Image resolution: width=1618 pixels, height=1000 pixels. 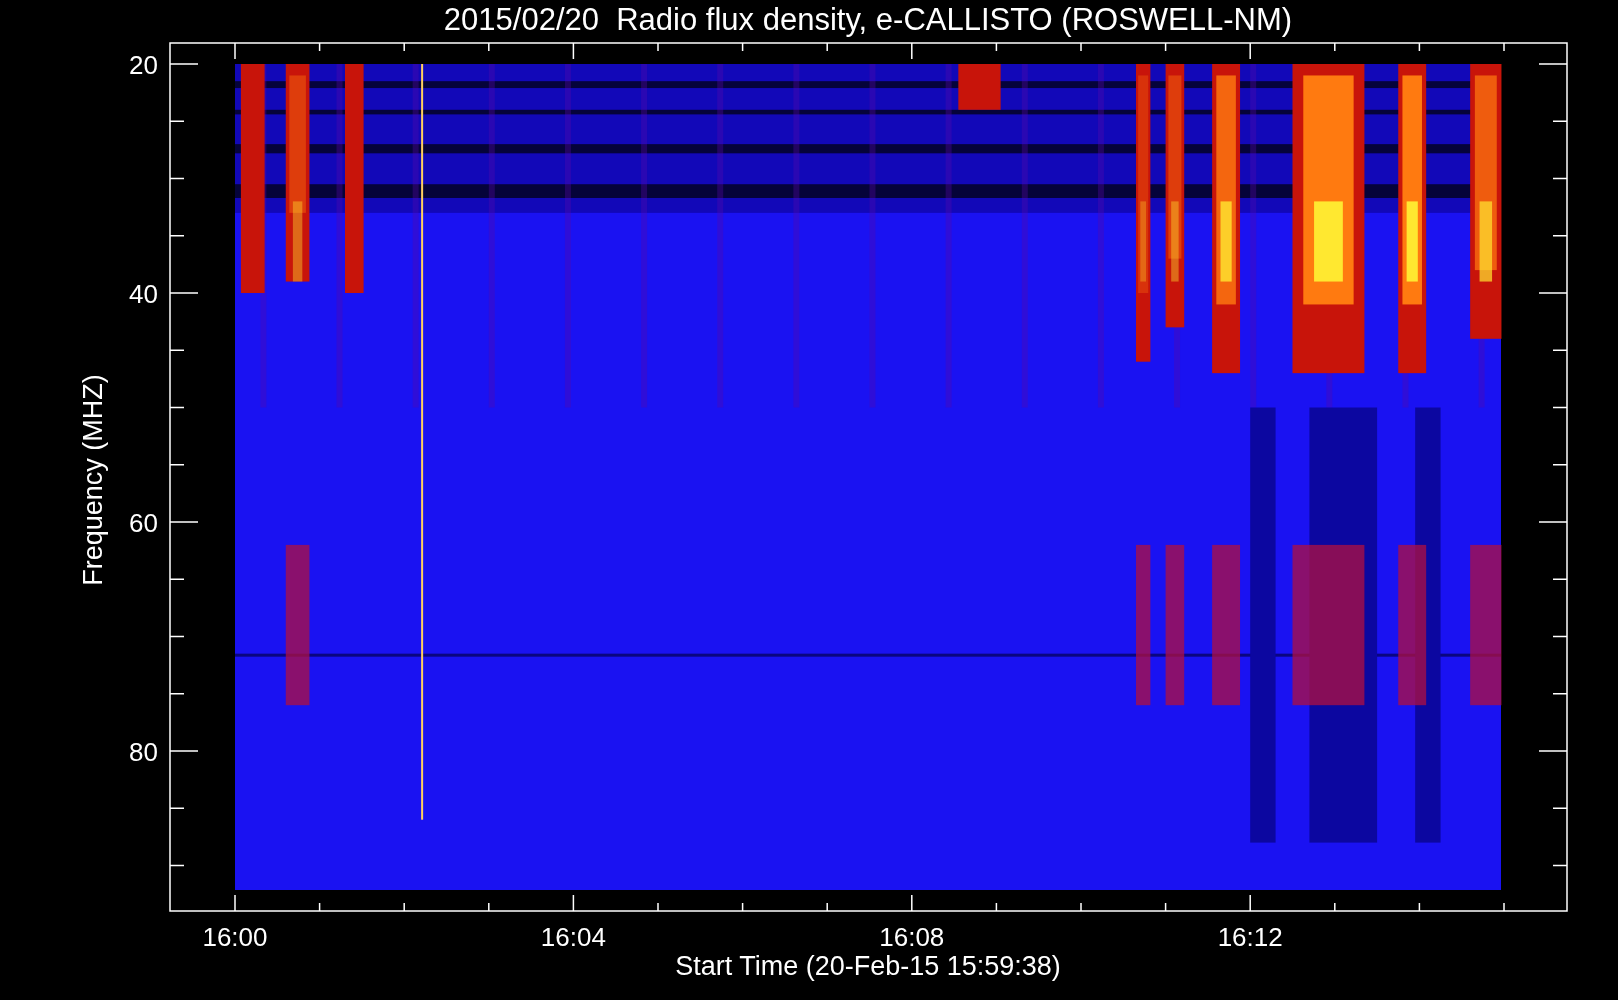 I want to click on axis-tick-label: 60, so click(x=143, y=523).